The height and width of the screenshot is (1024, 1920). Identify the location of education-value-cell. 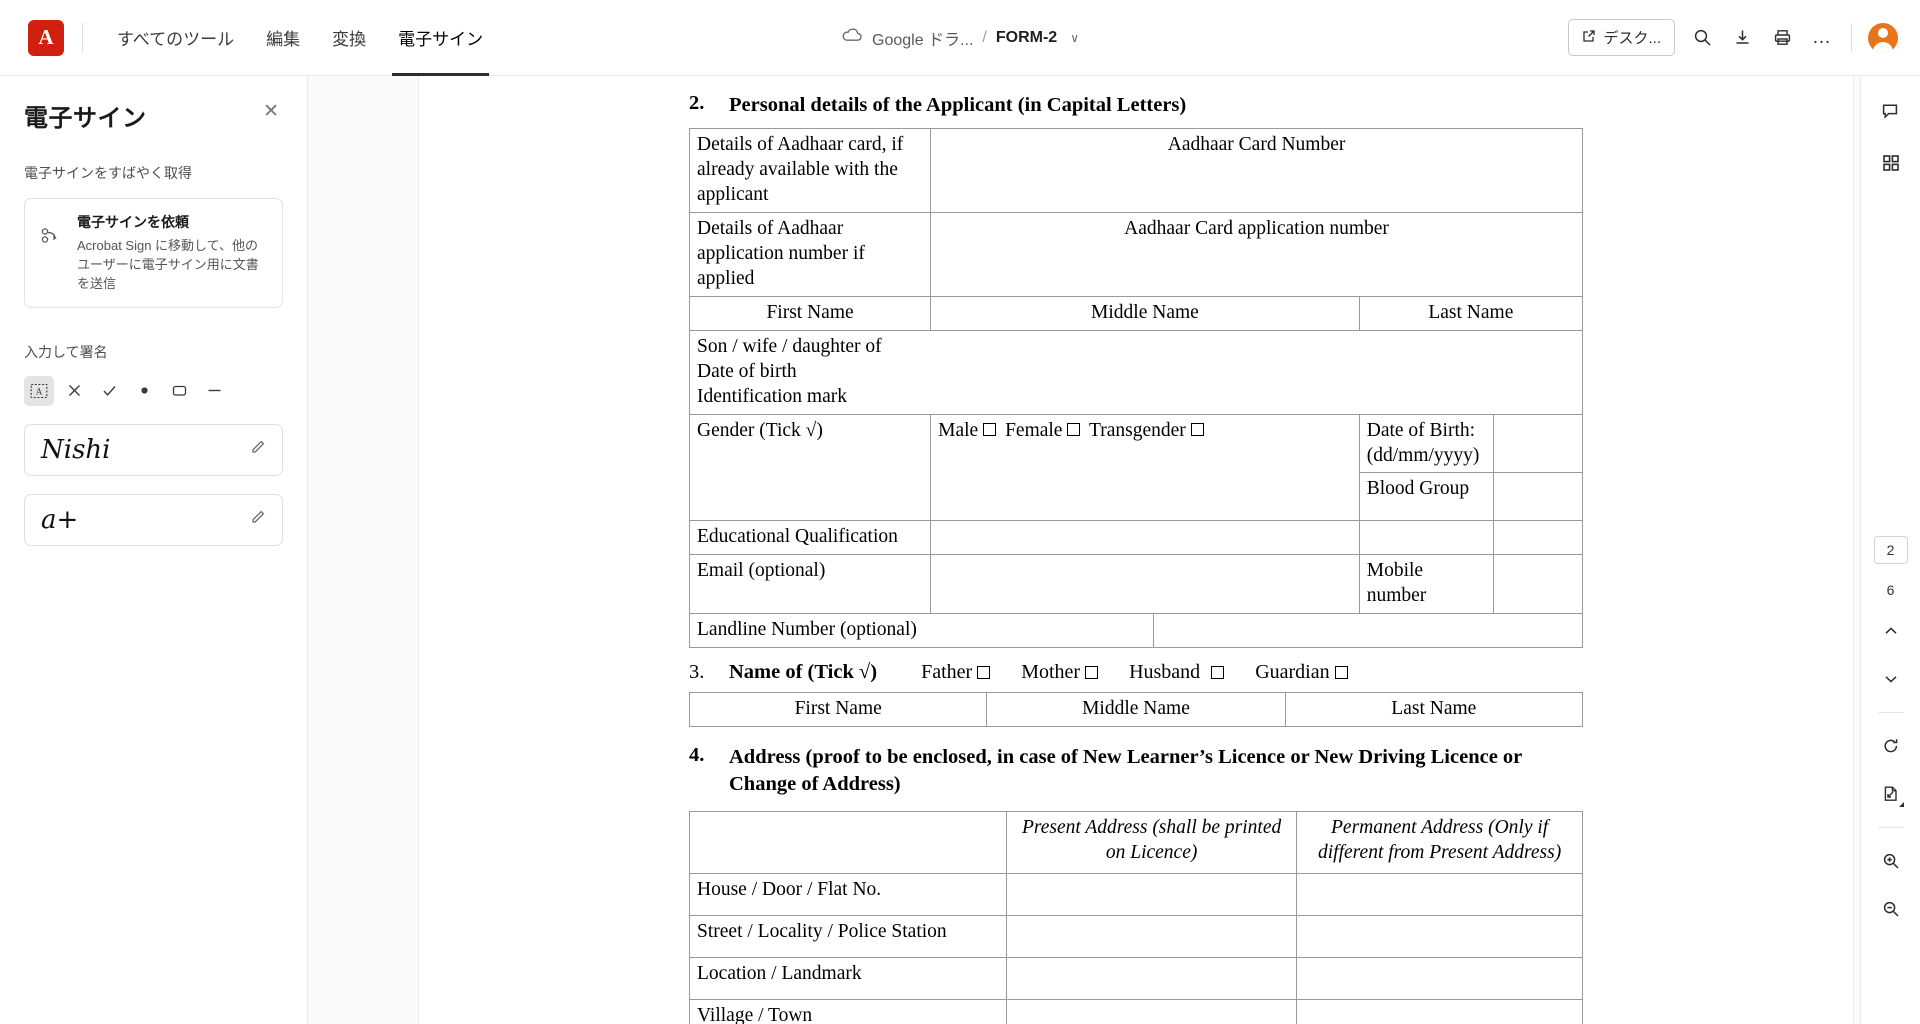
(1145, 538).